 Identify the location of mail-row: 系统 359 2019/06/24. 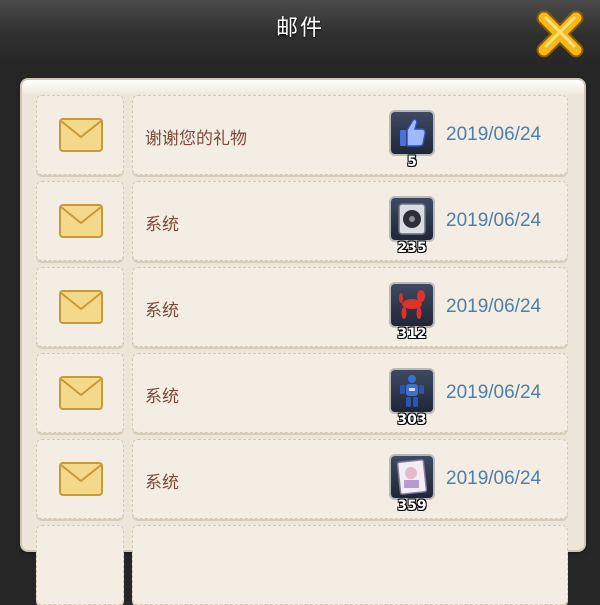
(303, 479).